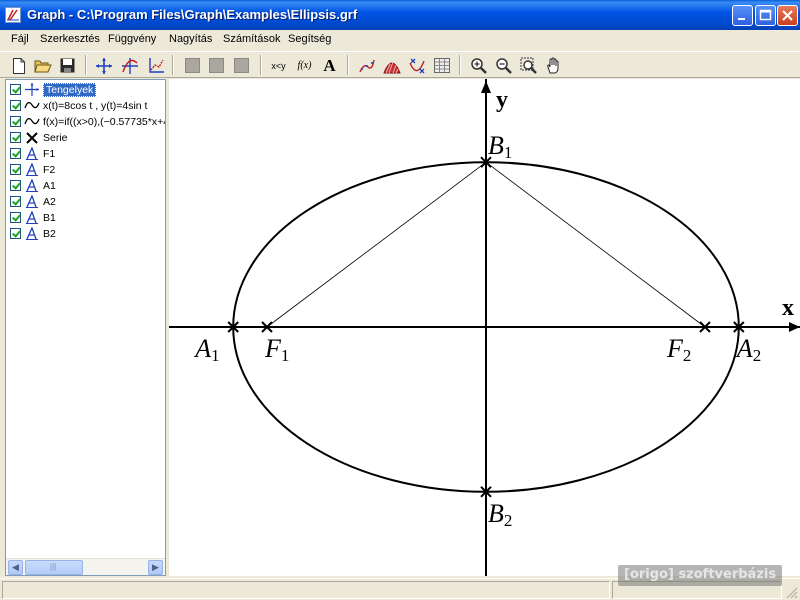 The width and height of the screenshot is (800, 600). I want to click on x-axis-label: x, so click(788, 308).